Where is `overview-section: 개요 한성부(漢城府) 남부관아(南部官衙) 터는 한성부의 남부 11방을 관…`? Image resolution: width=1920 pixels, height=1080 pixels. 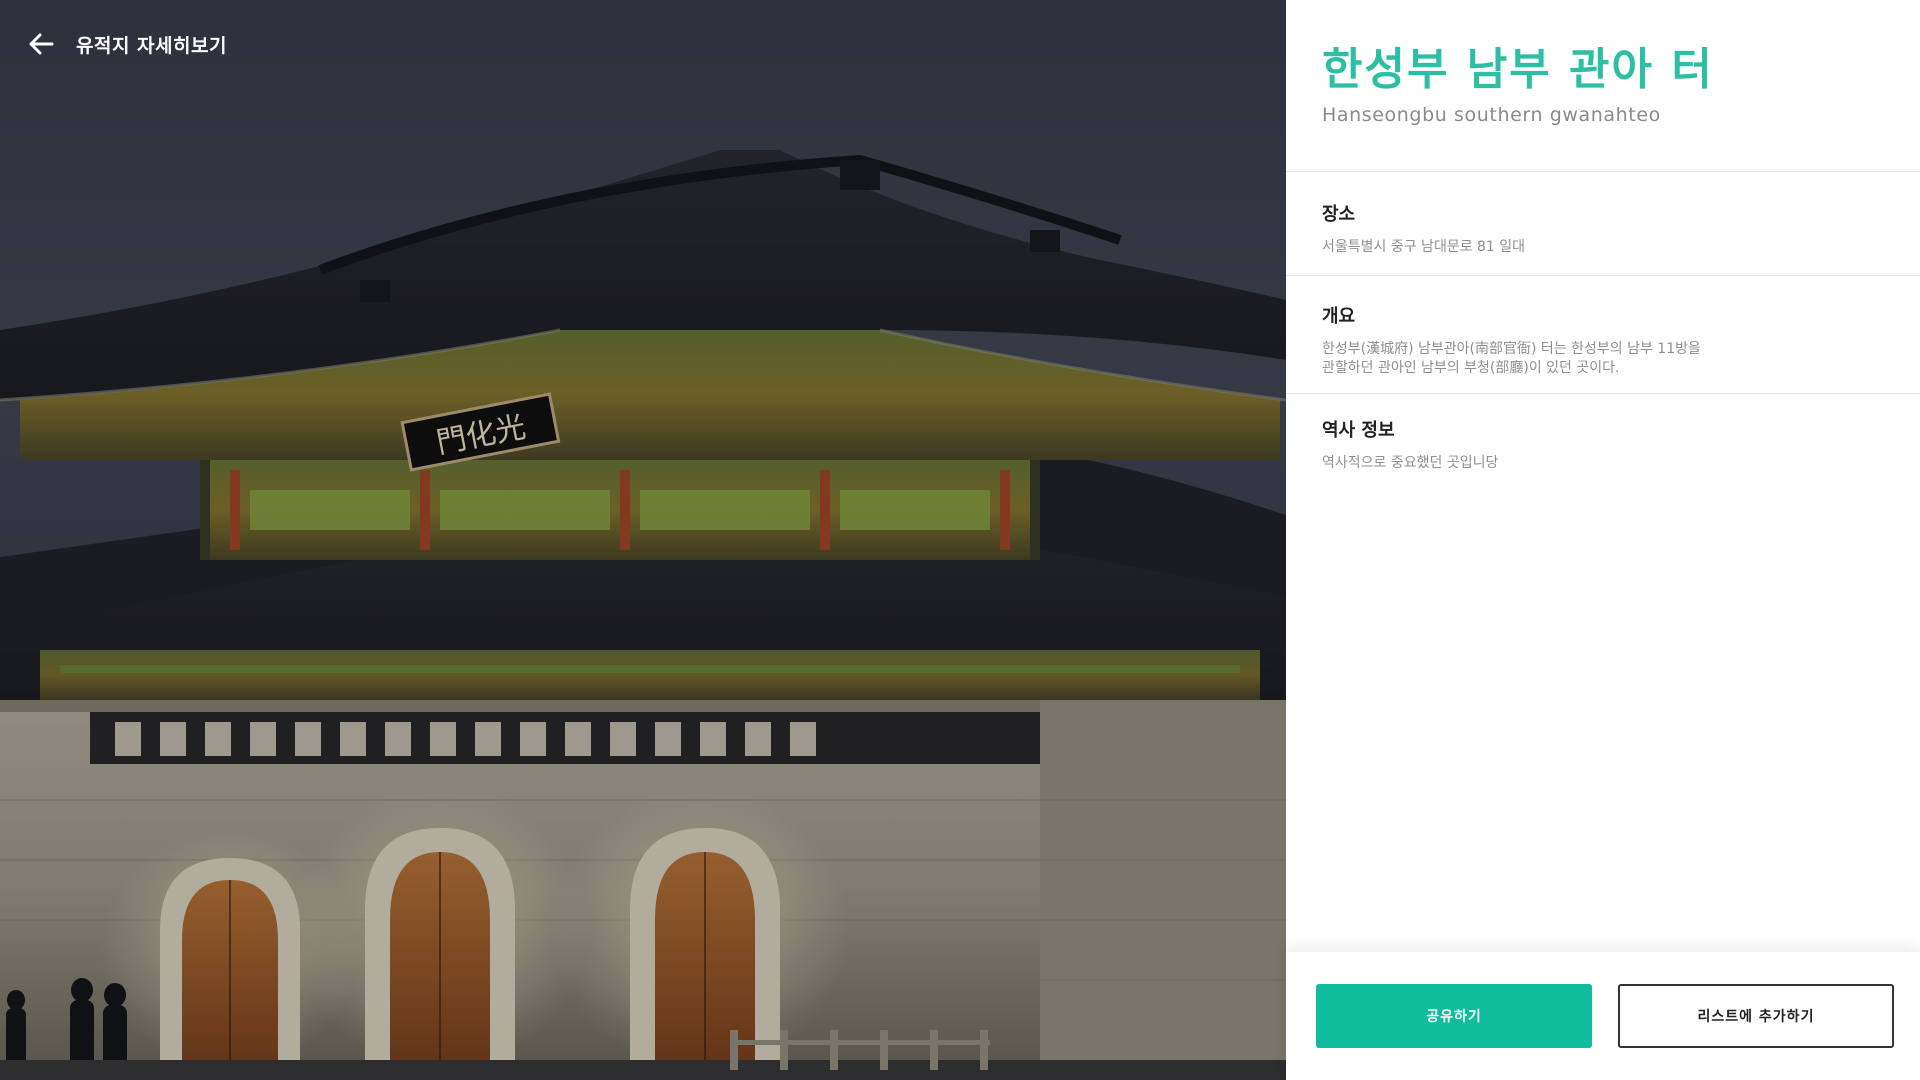 overview-section: 개요 한성부(漢城府) 남부관아(南部官衙) 터는 한성부의 남부 11방을 관… is located at coordinates (1603, 335).